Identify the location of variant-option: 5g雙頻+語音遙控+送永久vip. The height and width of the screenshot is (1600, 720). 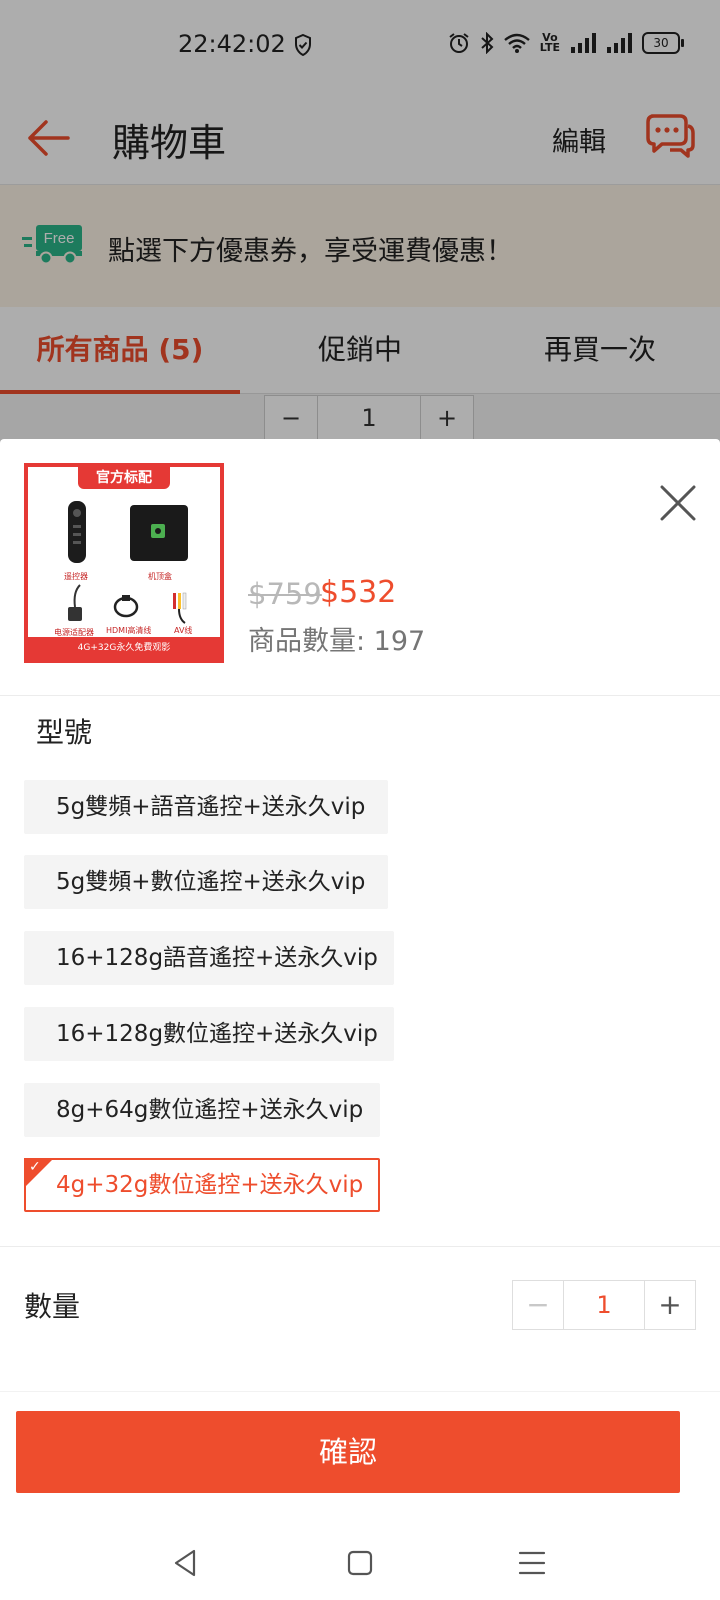
(206, 807).